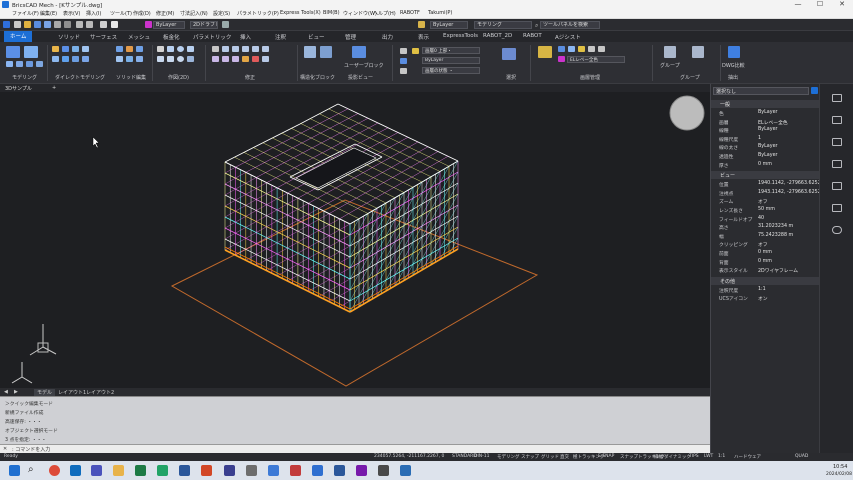  Describe the element at coordinates (440, 13) in the screenshot. I see `menu-item-takumi: Takumi(P)` at that location.